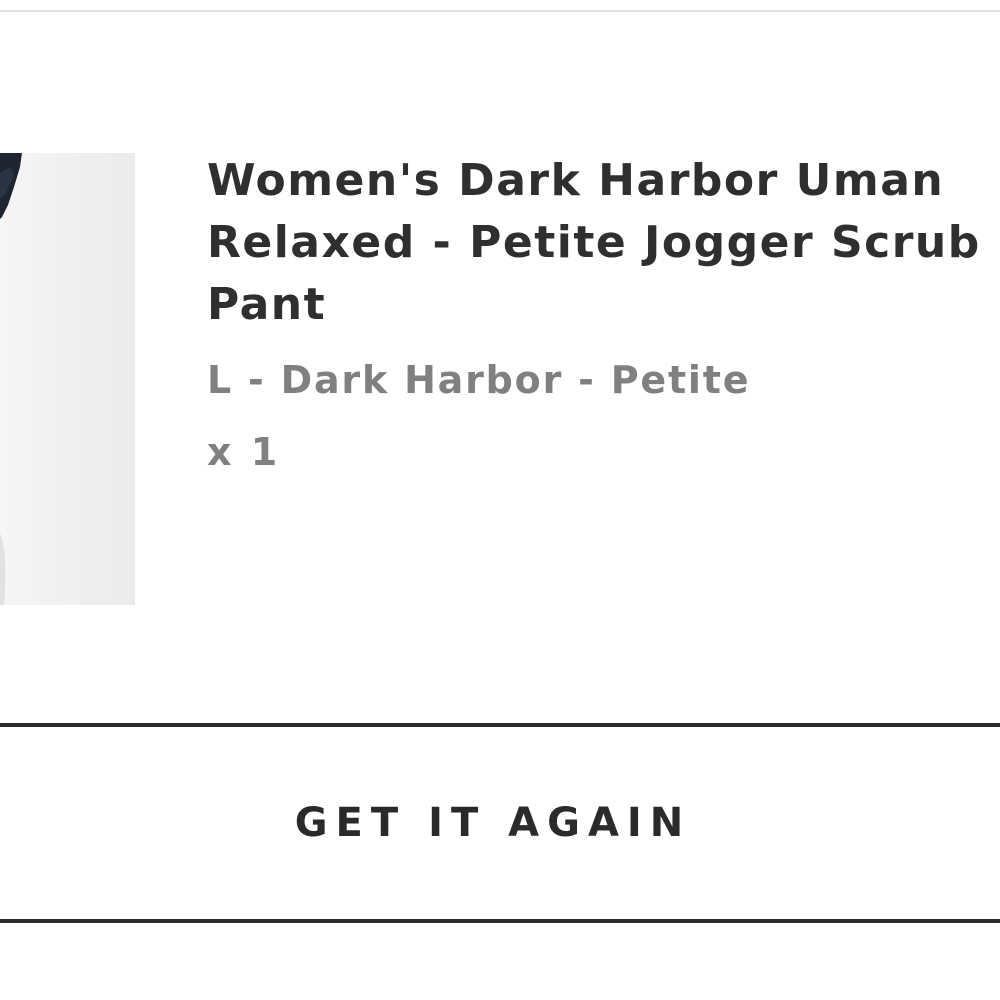 This screenshot has height=1000, width=1000. Describe the element at coordinates (67, 379) in the screenshot. I see `product-image` at that location.